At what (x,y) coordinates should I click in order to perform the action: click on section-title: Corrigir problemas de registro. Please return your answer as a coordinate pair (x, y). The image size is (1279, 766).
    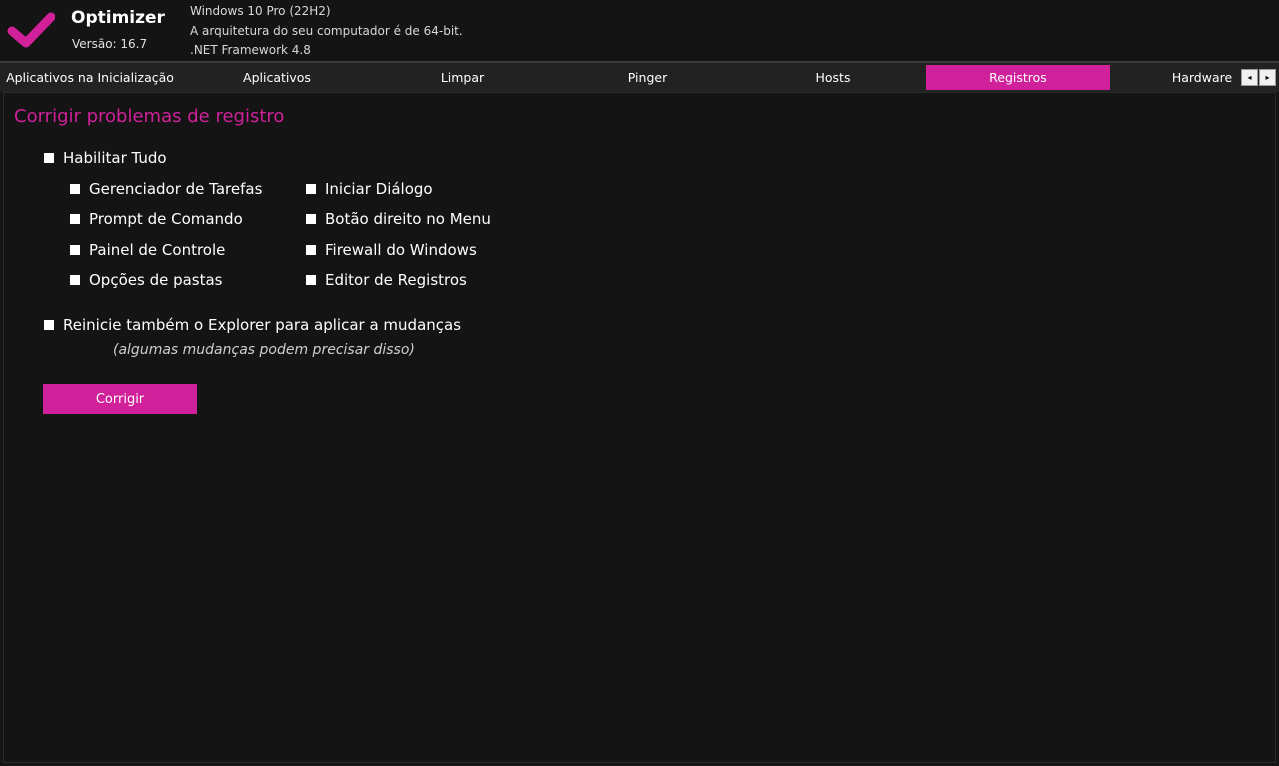
    Looking at the image, I should click on (149, 116).